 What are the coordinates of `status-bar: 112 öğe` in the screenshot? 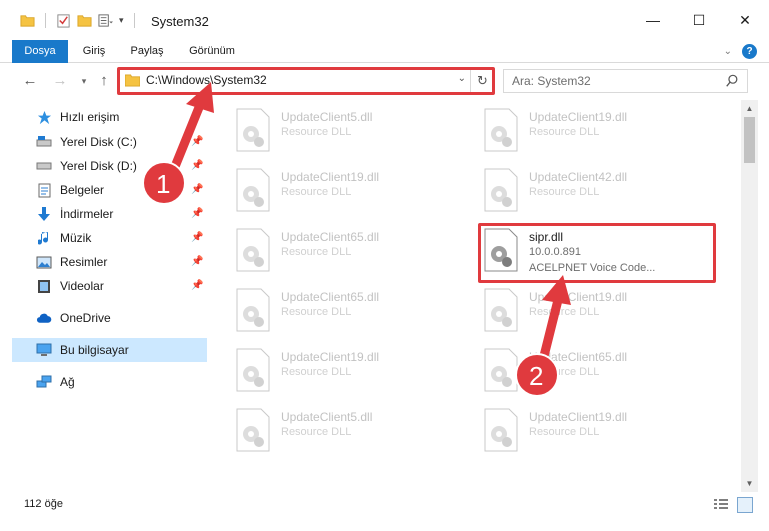 It's located at (384, 505).